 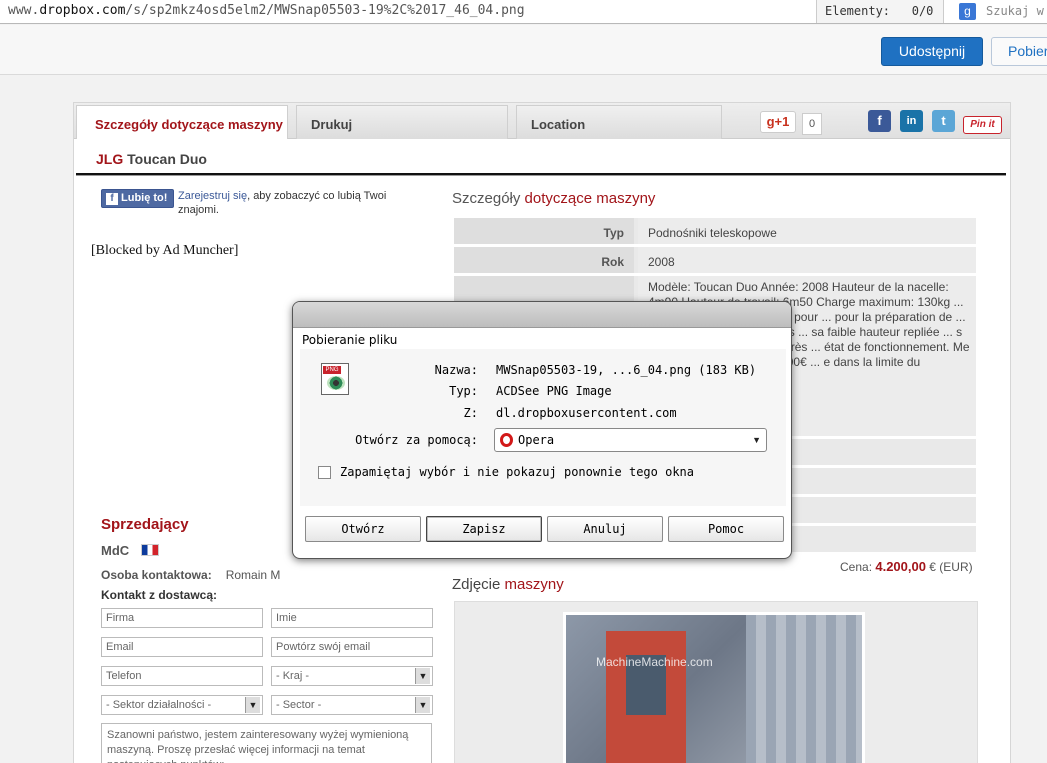 I want to click on photo-area: MachineMachine.com, so click(x=716, y=682).